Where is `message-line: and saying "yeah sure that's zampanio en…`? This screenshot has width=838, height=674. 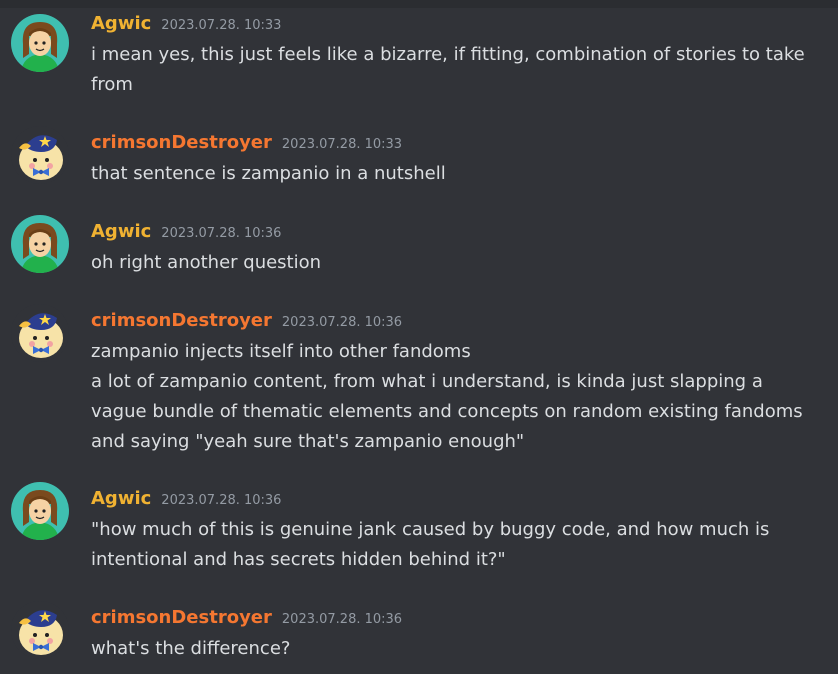
message-line: and saying "yeah sure that's zampanio en… is located at coordinates (308, 441).